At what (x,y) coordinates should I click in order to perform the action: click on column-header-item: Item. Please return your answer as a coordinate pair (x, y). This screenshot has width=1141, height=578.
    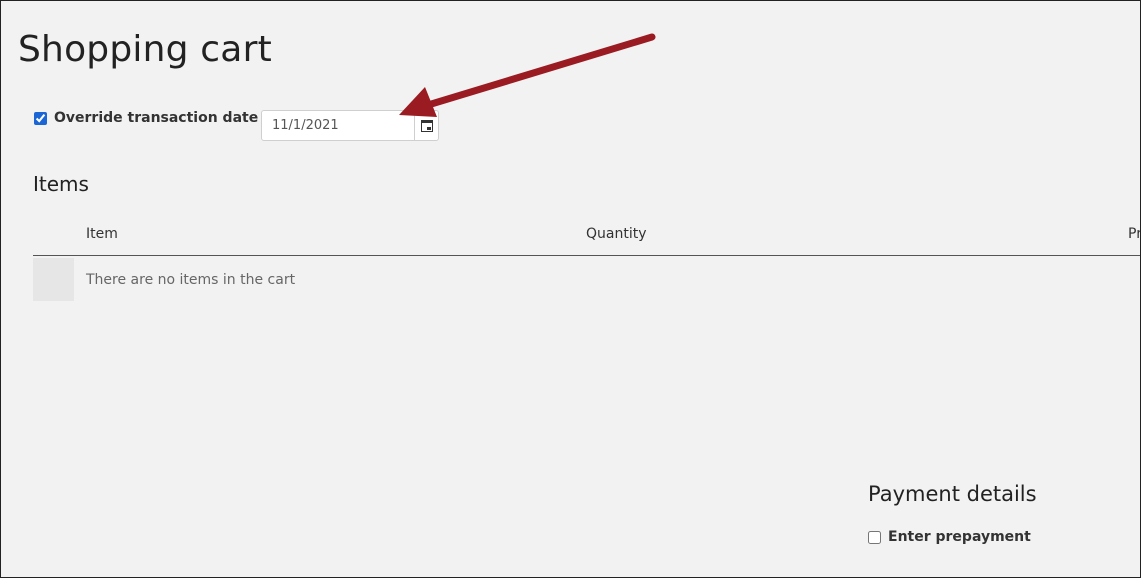
    Looking at the image, I should click on (102, 234).